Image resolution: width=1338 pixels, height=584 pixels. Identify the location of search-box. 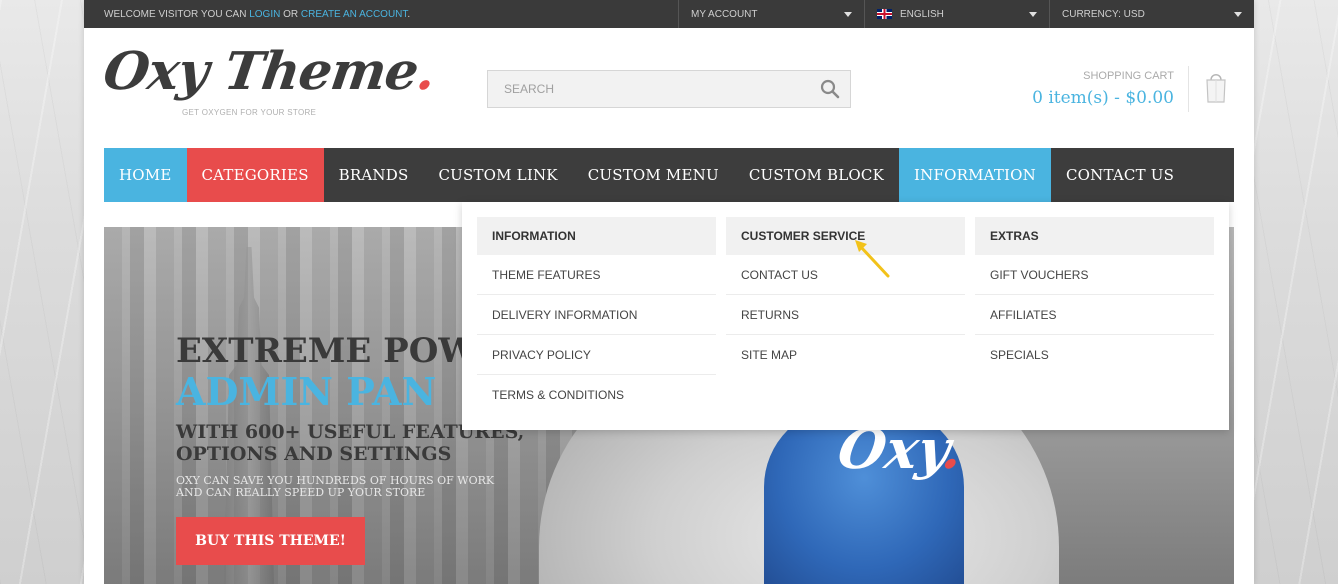
(669, 89).